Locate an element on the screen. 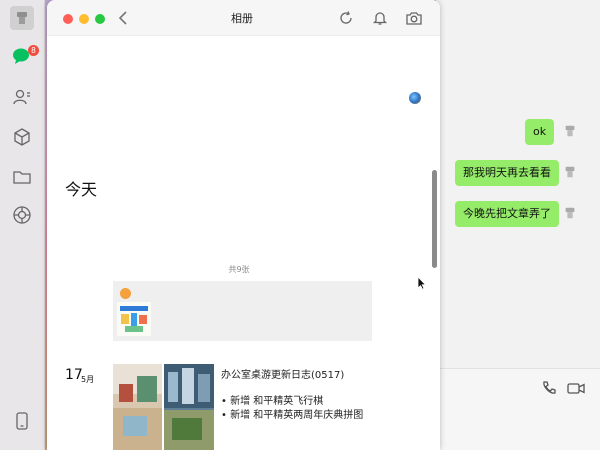 This screenshot has height=450, width=600. contacts-icon is located at coordinates (22, 97).